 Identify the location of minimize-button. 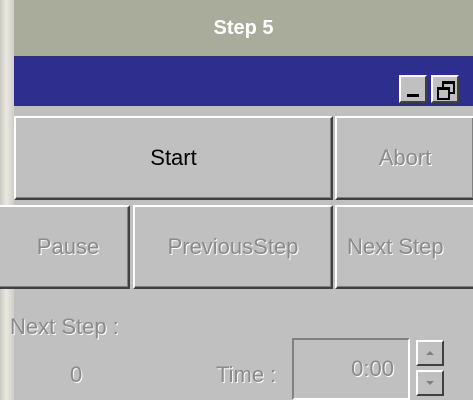
(413, 89).